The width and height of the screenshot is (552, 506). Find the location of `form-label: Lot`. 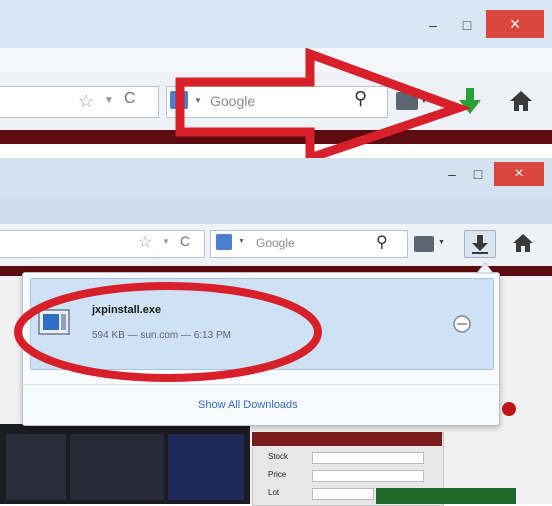

form-label: Lot is located at coordinates (274, 492).